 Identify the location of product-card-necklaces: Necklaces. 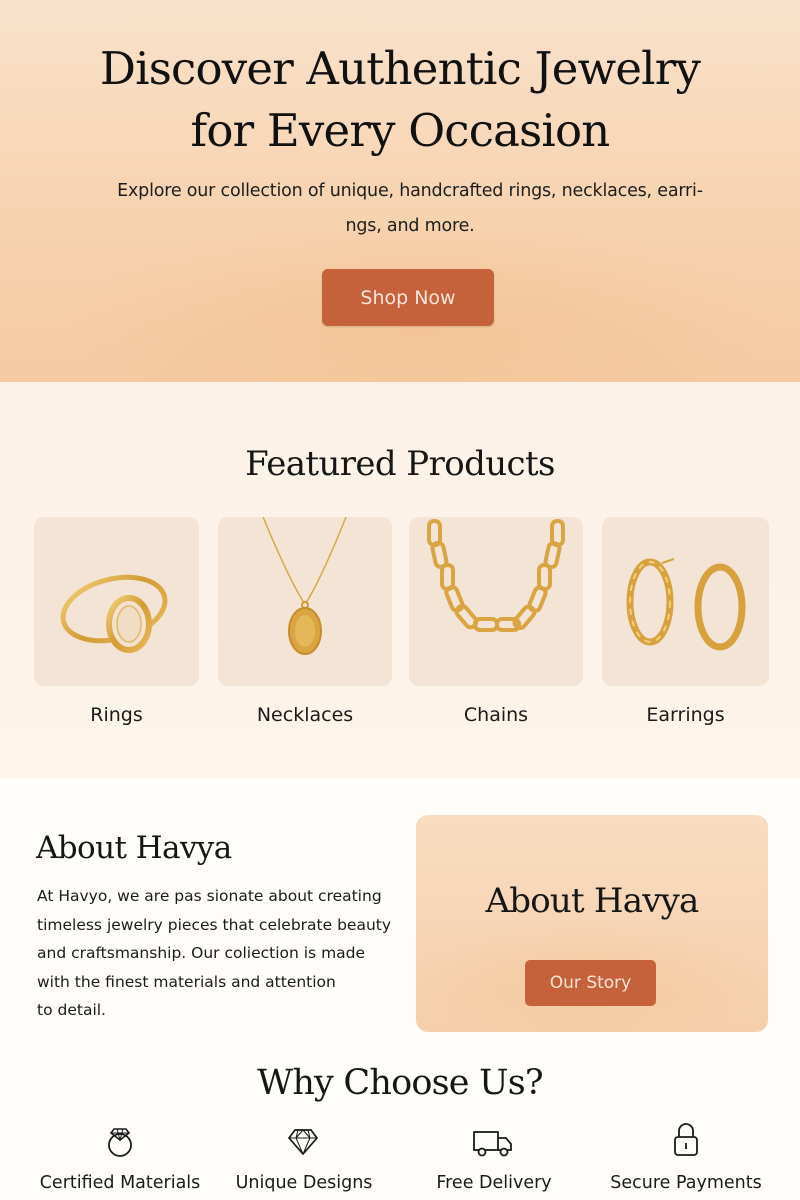
(305, 621).